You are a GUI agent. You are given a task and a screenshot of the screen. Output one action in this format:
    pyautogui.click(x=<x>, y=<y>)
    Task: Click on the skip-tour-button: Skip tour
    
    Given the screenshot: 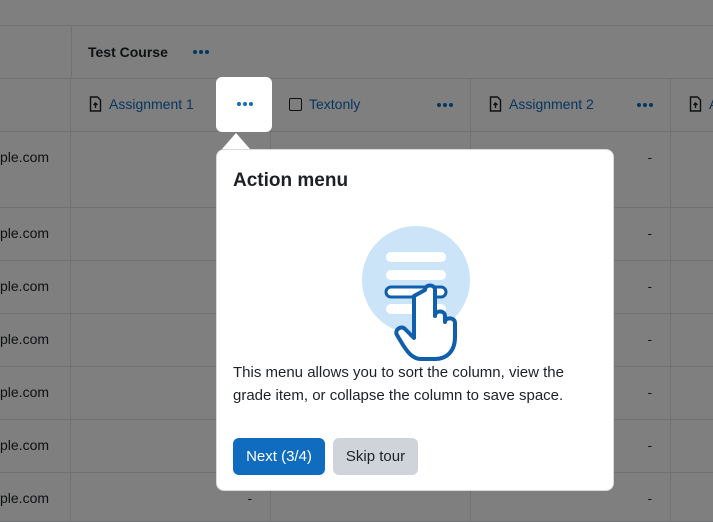 What is the action you would take?
    pyautogui.click(x=375, y=456)
    